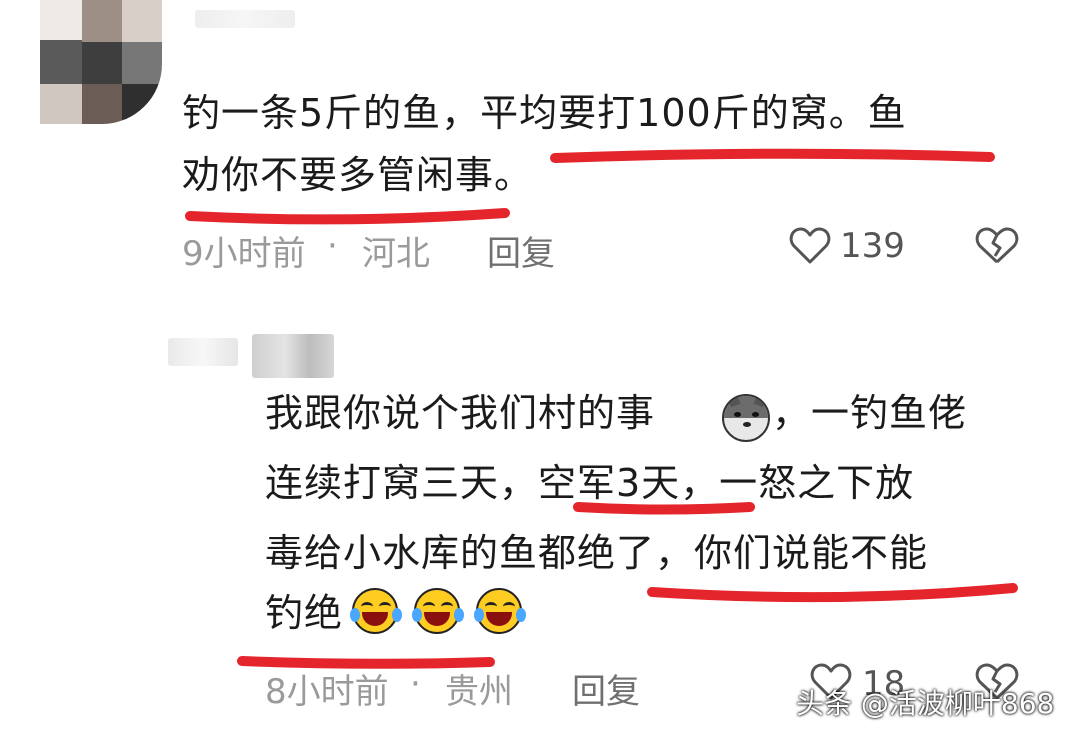 The image size is (1066, 732). What do you see at coordinates (479, 692) in the screenshot?
I see `comment-location: 贵州` at bounding box center [479, 692].